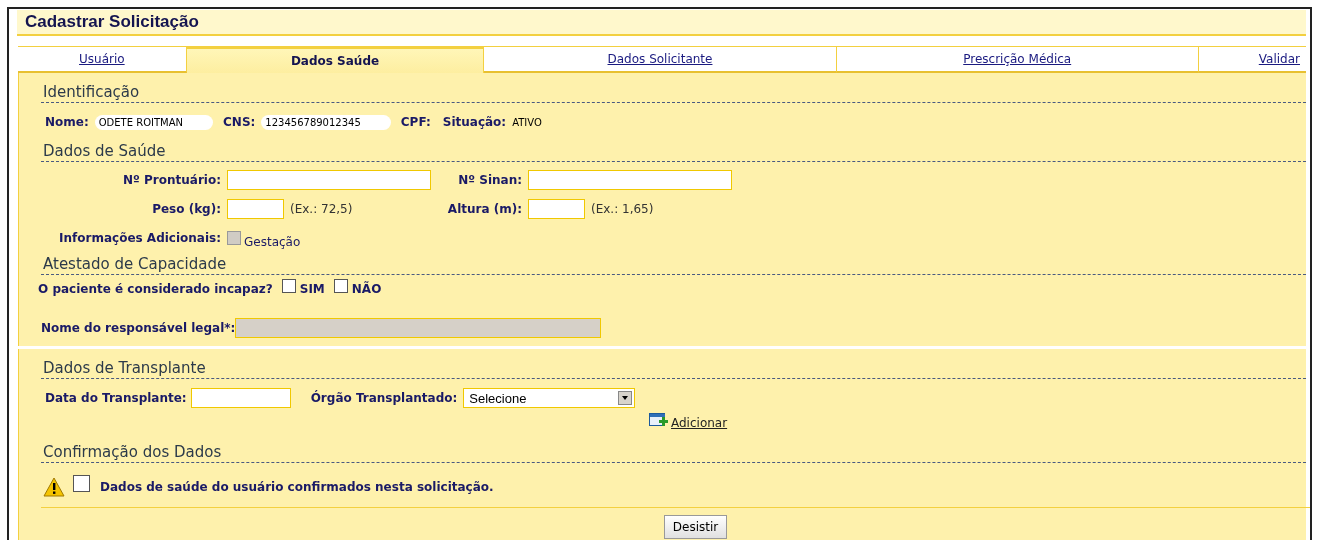  I want to click on section-heading: Dados de Saúde, so click(673, 147).